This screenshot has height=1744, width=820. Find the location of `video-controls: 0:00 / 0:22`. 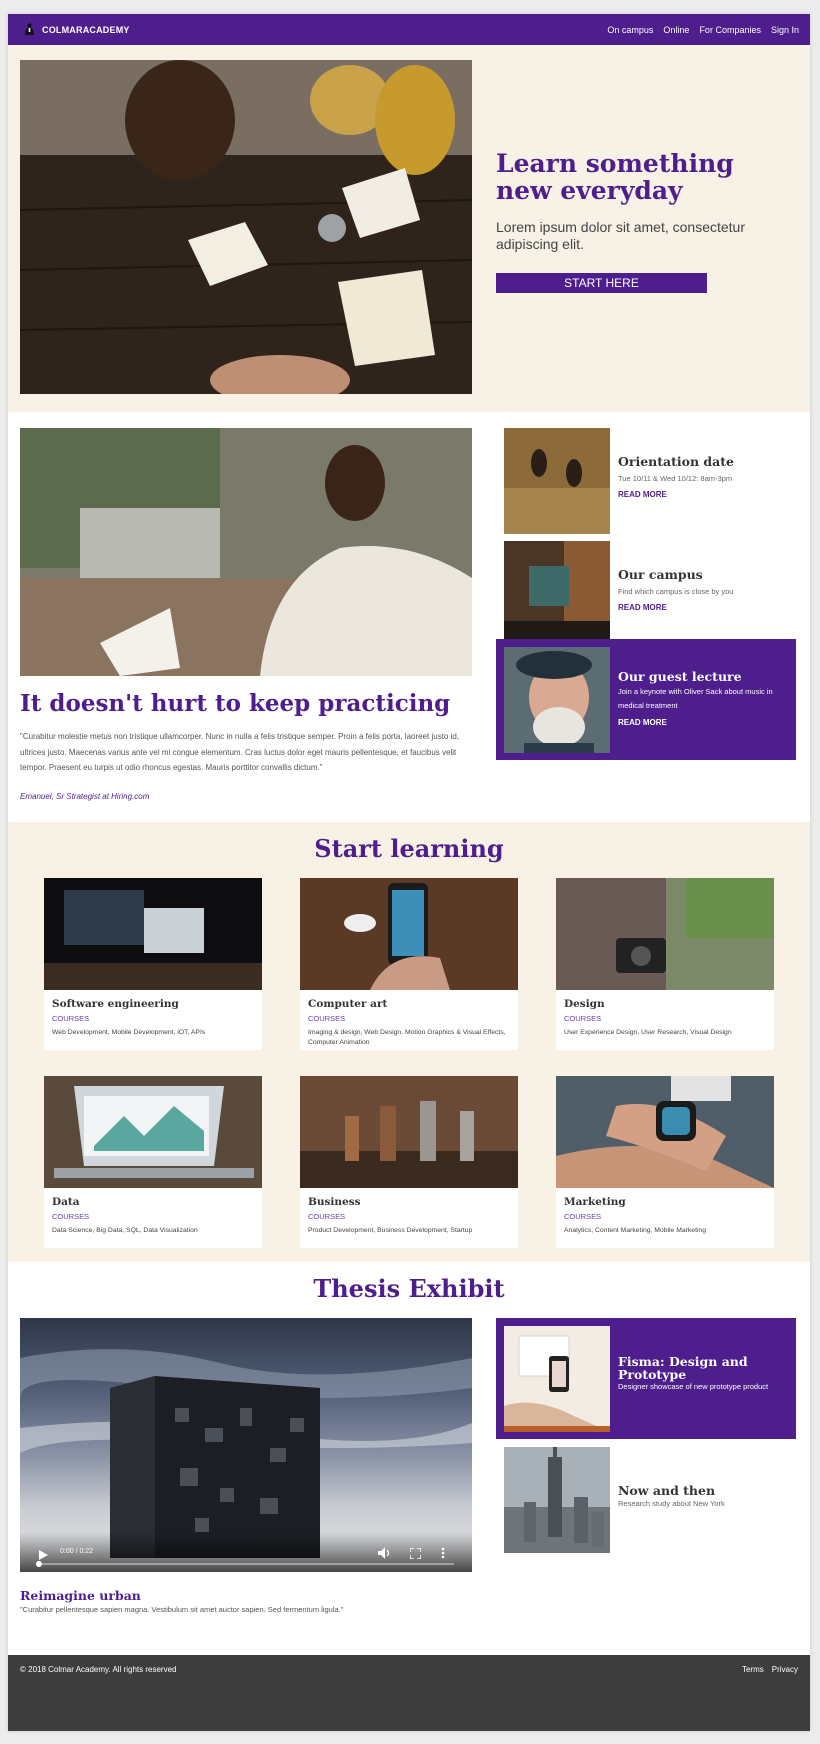

video-controls: 0:00 / 0:22 is located at coordinates (246, 1552).